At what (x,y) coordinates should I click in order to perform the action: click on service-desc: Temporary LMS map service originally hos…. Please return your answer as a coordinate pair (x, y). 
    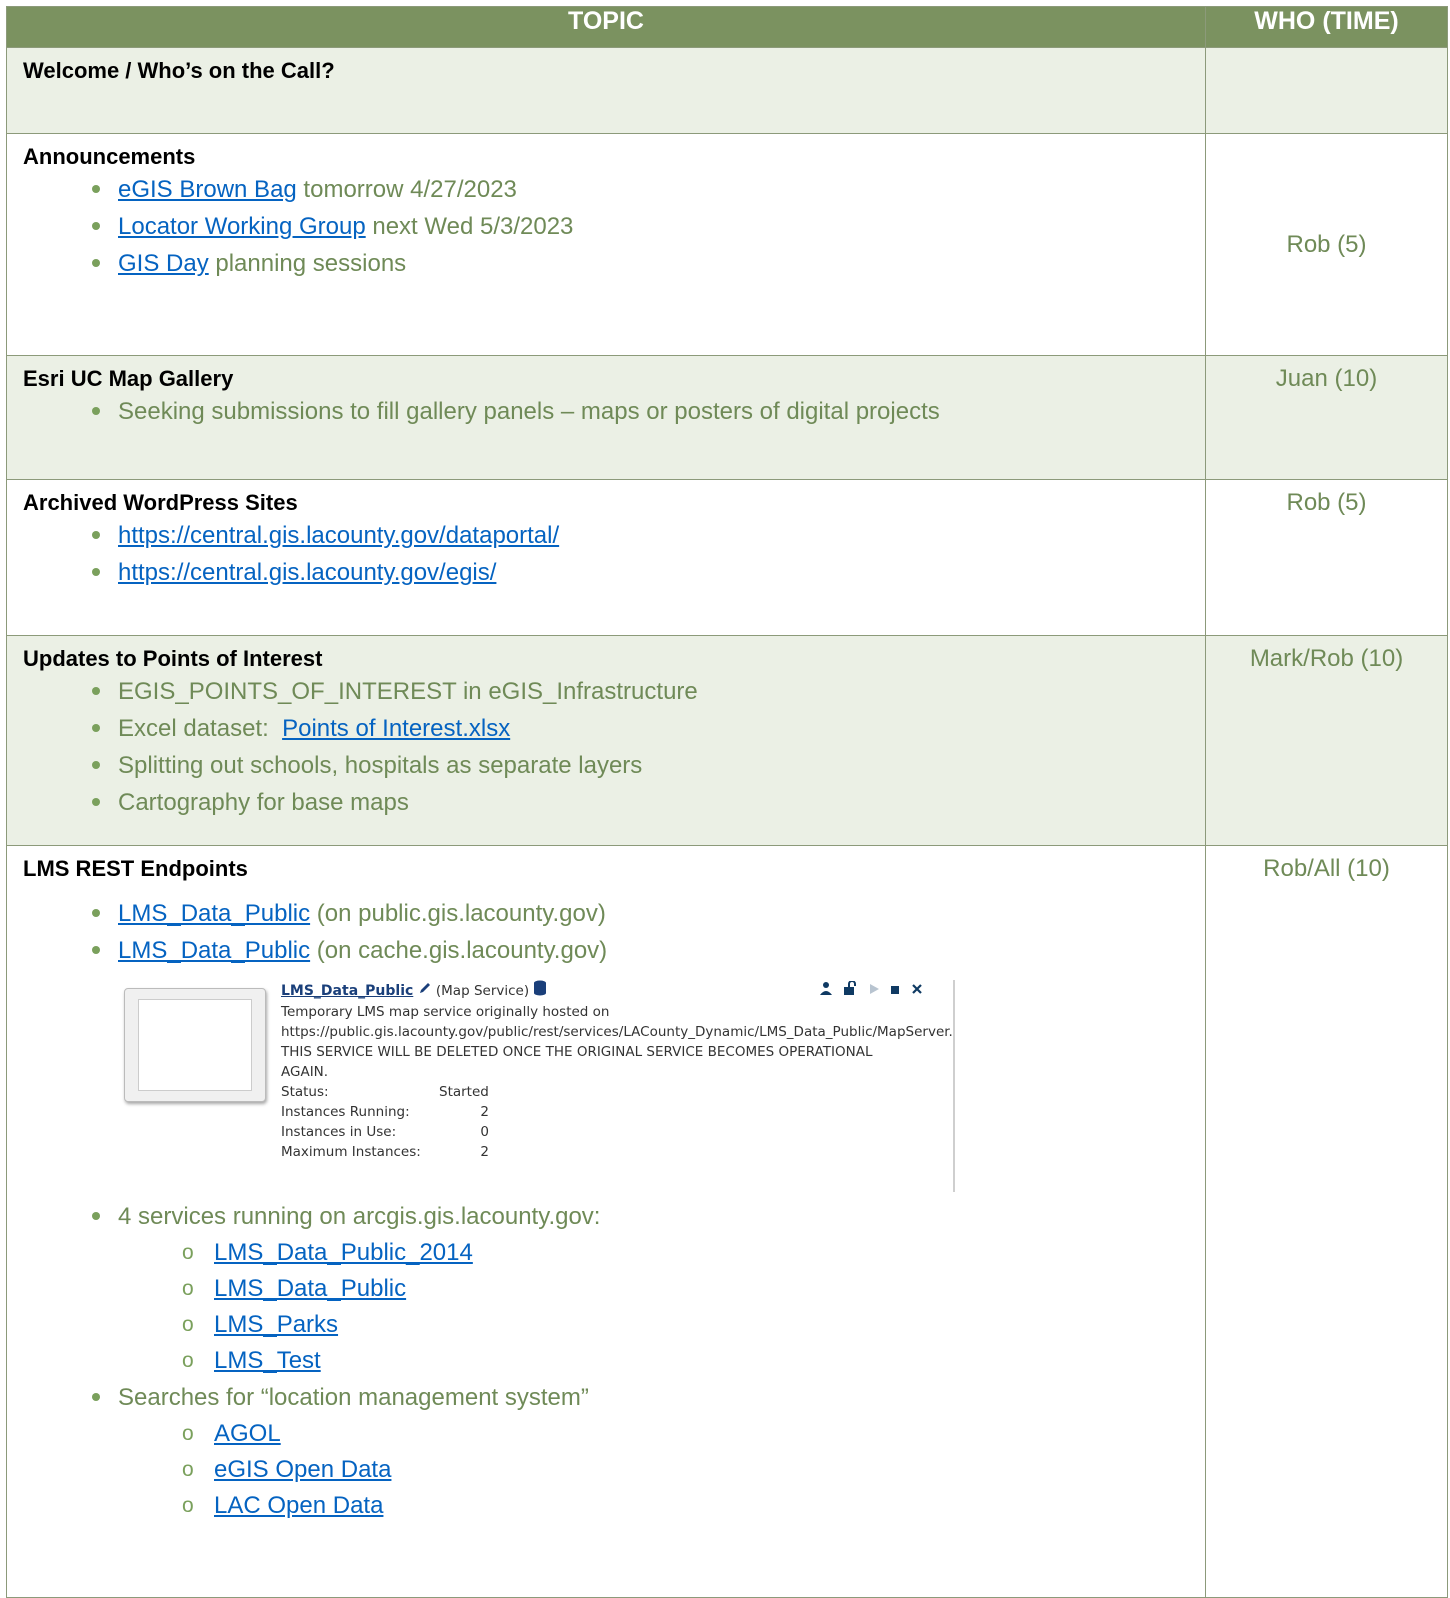
    Looking at the image, I should click on (445, 1012).